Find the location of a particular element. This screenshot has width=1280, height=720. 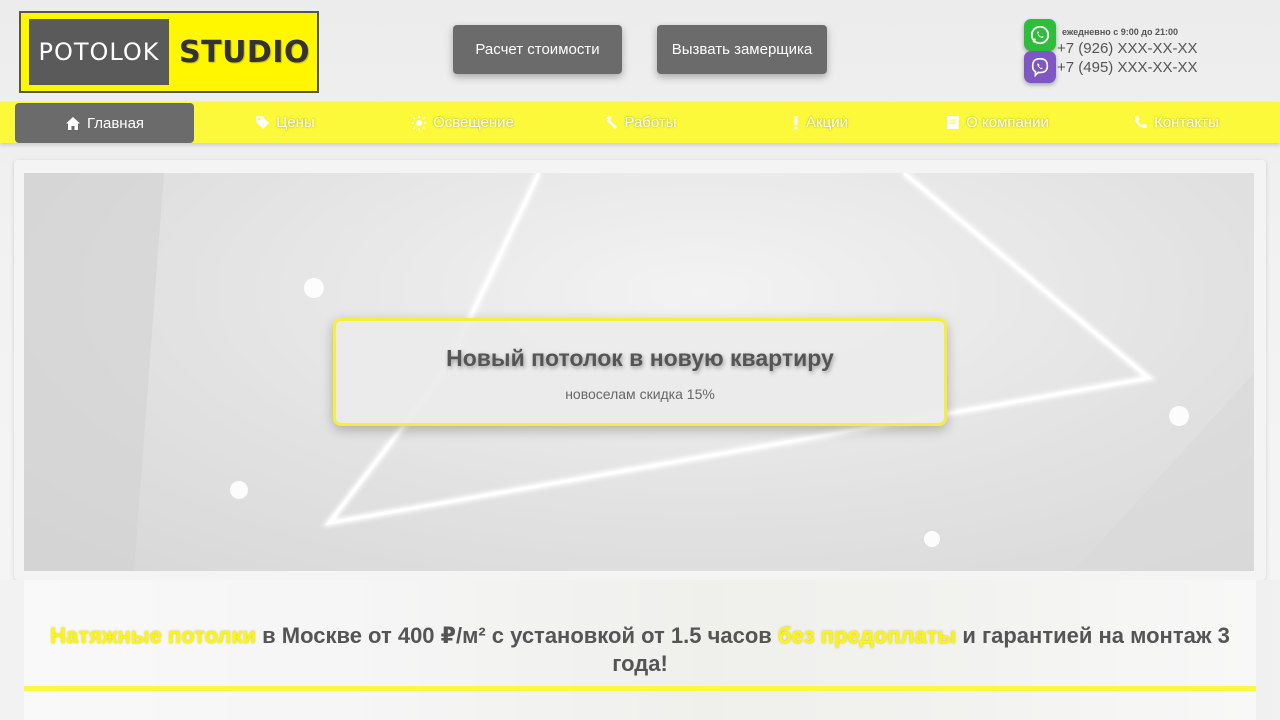

nav-item-home: Главная is located at coordinates (104, 123).